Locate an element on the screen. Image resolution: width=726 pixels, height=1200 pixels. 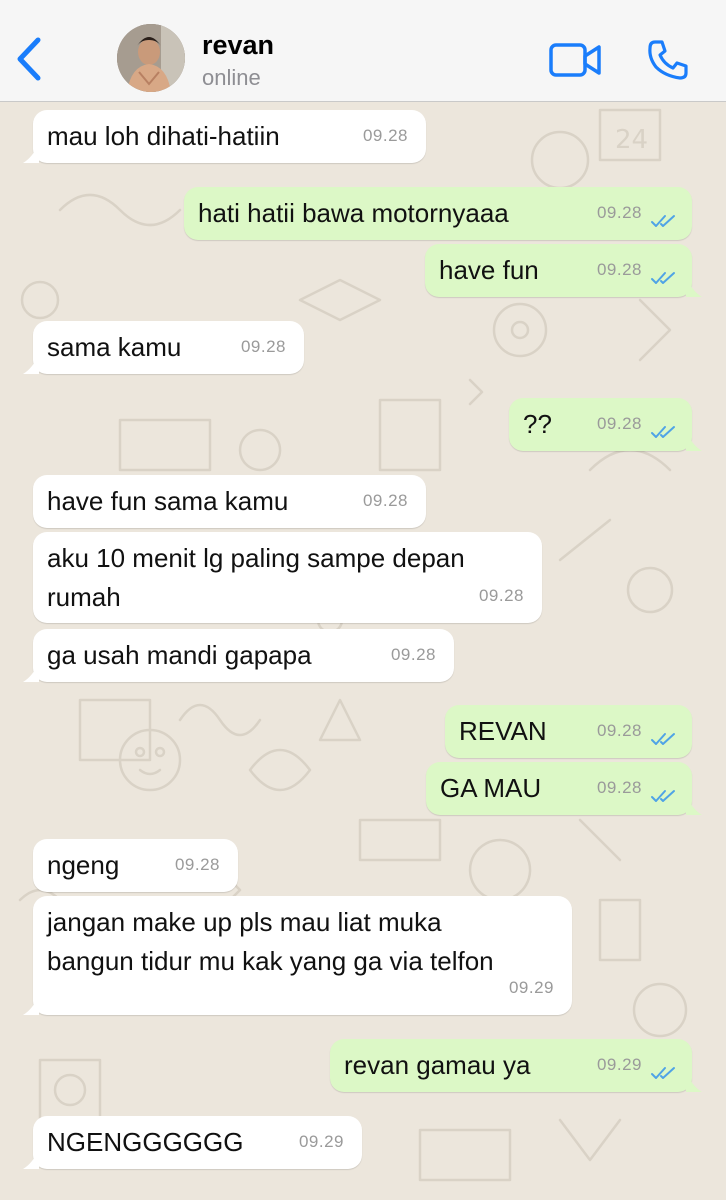
message-text: hati hatii bawa motornyaaa is located at coordinates (353, 213).